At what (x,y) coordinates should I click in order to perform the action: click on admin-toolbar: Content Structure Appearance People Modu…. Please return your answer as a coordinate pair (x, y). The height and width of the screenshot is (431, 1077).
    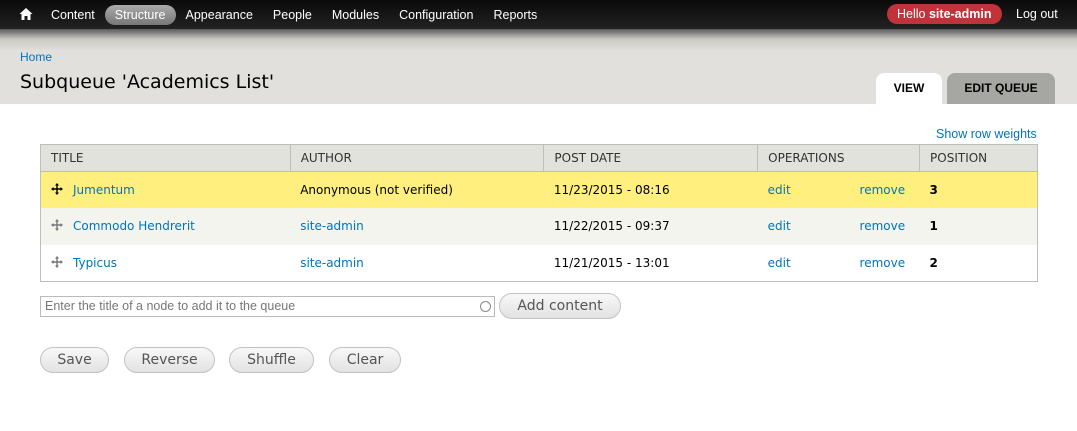
    Looking at the image, I should click on (538, 14).